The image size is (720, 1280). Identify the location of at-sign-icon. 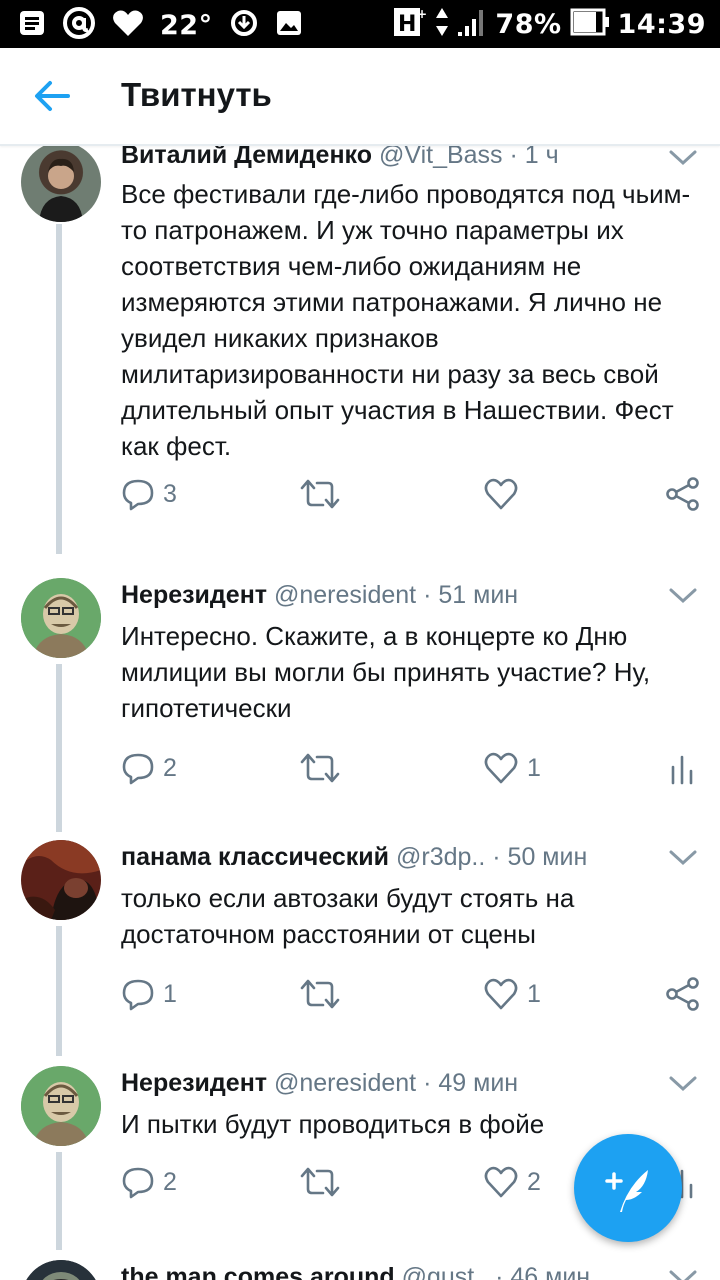
(79, 25).